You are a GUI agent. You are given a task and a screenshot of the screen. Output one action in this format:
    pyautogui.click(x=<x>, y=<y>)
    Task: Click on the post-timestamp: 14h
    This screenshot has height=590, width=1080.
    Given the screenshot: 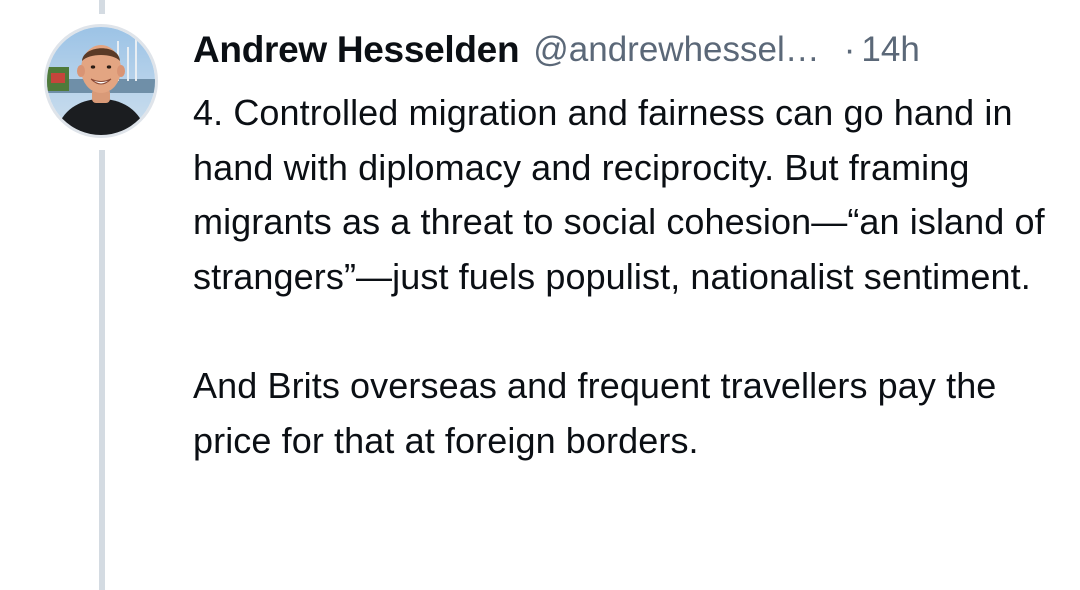 What is the action you would take?
    pyautogui.click(x=890, y=50)
    